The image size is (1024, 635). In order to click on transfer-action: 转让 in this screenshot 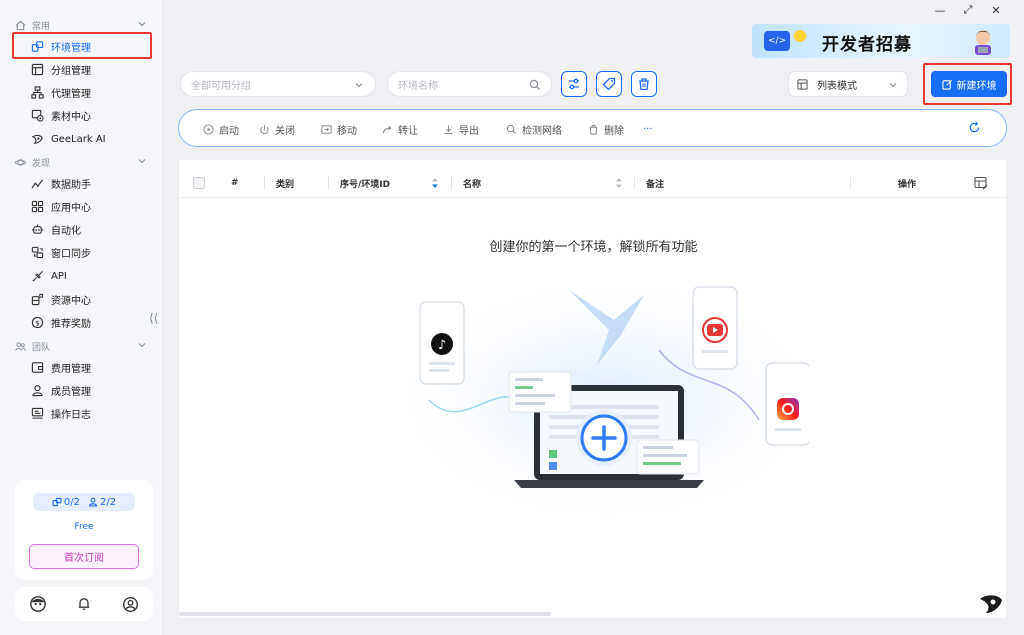, I will do `click(400, 129)`.